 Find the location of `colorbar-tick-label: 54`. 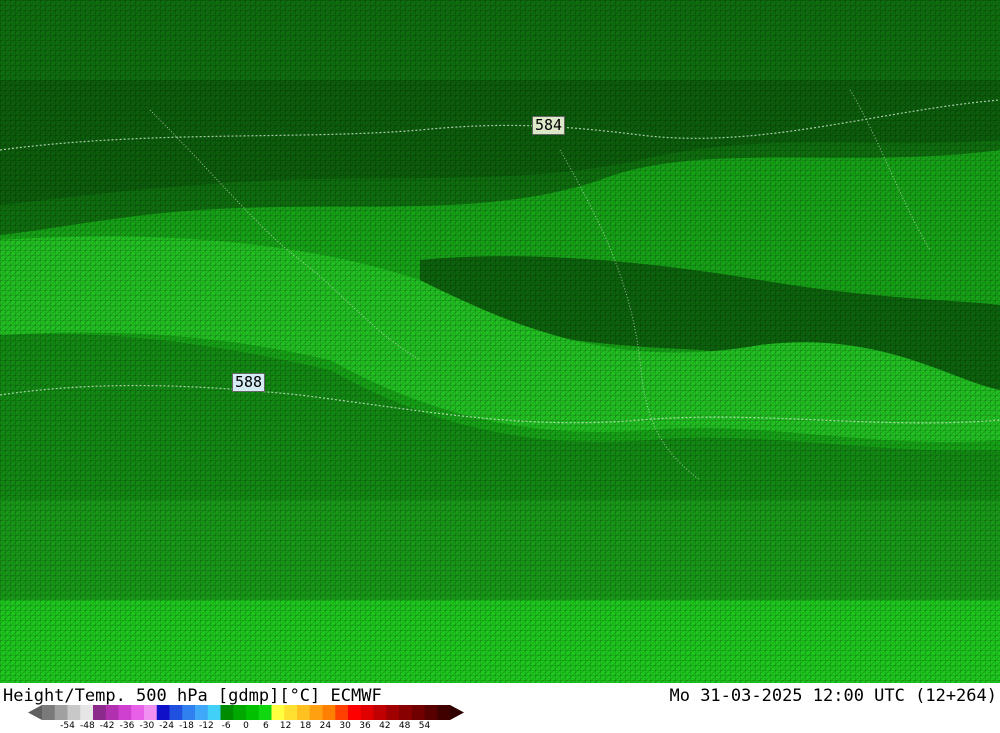

colorbar-tick-label: 54 is located at coordinates (424, 726).